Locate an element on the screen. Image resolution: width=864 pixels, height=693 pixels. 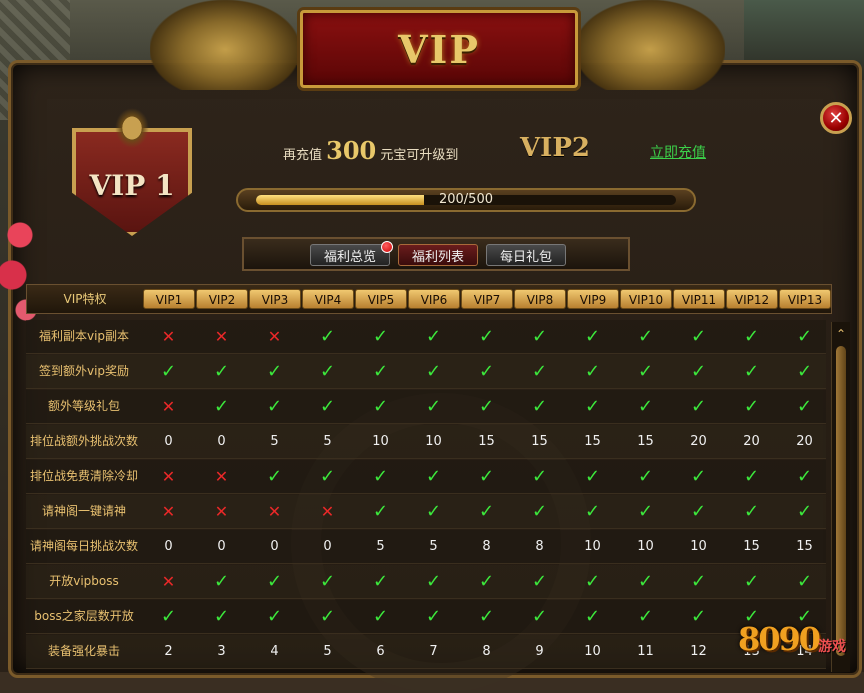
site-logo: 8090 游戏 is located at coordinates (798, 643).